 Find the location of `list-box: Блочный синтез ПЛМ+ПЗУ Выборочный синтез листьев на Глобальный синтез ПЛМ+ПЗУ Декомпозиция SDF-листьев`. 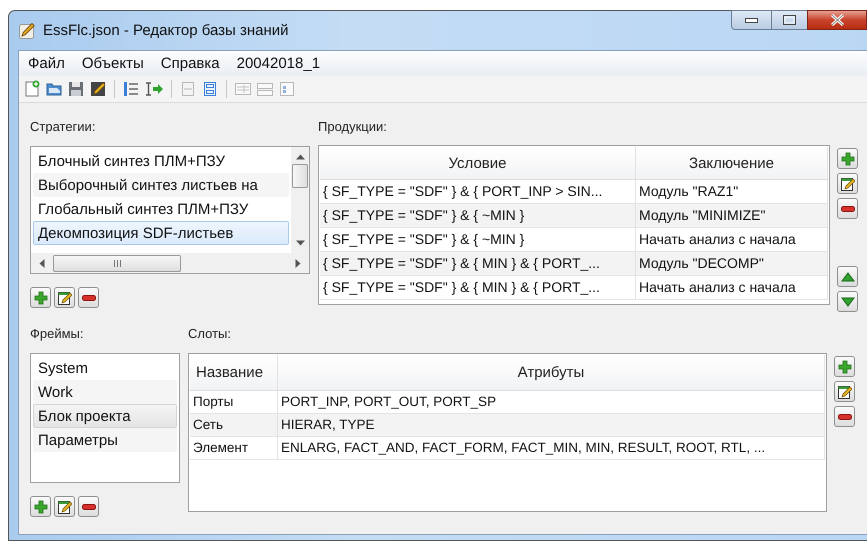

list-box: Блочный синтез ПЛМ+ПЗУ Выборочный синтез листьев на Глобальный синтез ПЛМ+ПЗУ Декомпозиция SDF-листьев is located at coordinates (170, 210).